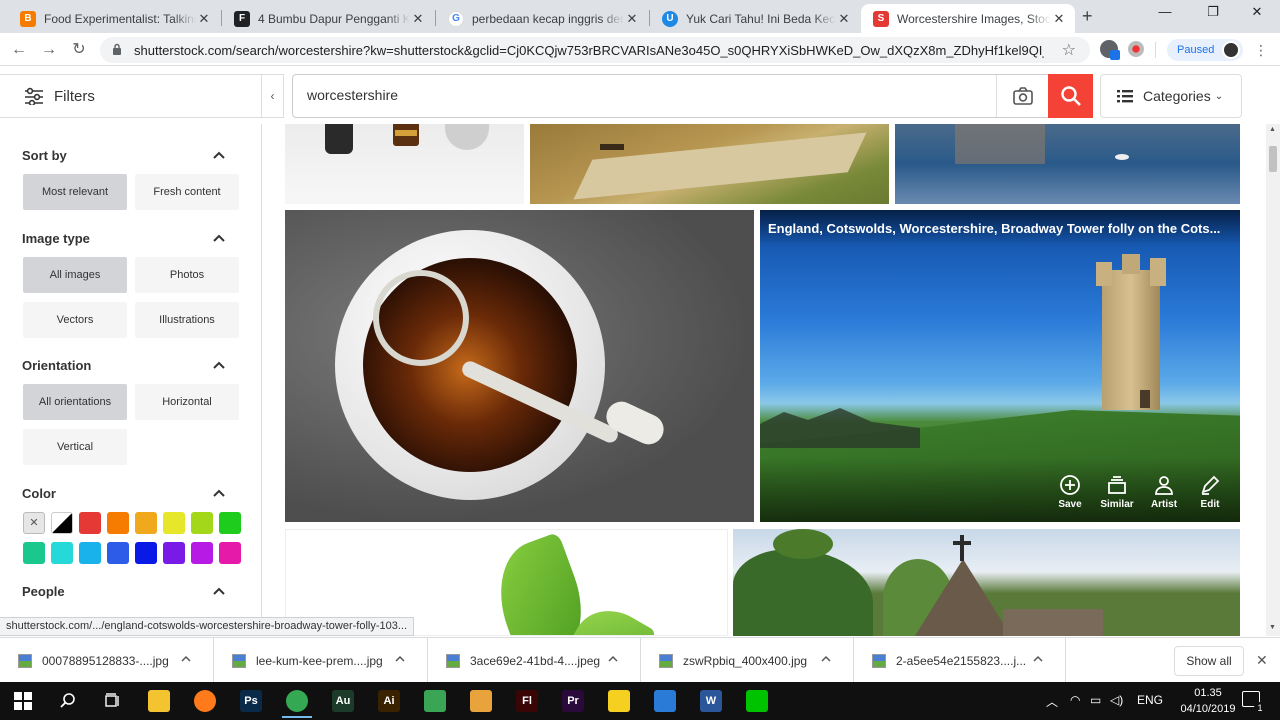  What do you see at coordinates (79, 50) in the screenshot?
I see `reload-icon: ↻` at bounding box center [79, 50].